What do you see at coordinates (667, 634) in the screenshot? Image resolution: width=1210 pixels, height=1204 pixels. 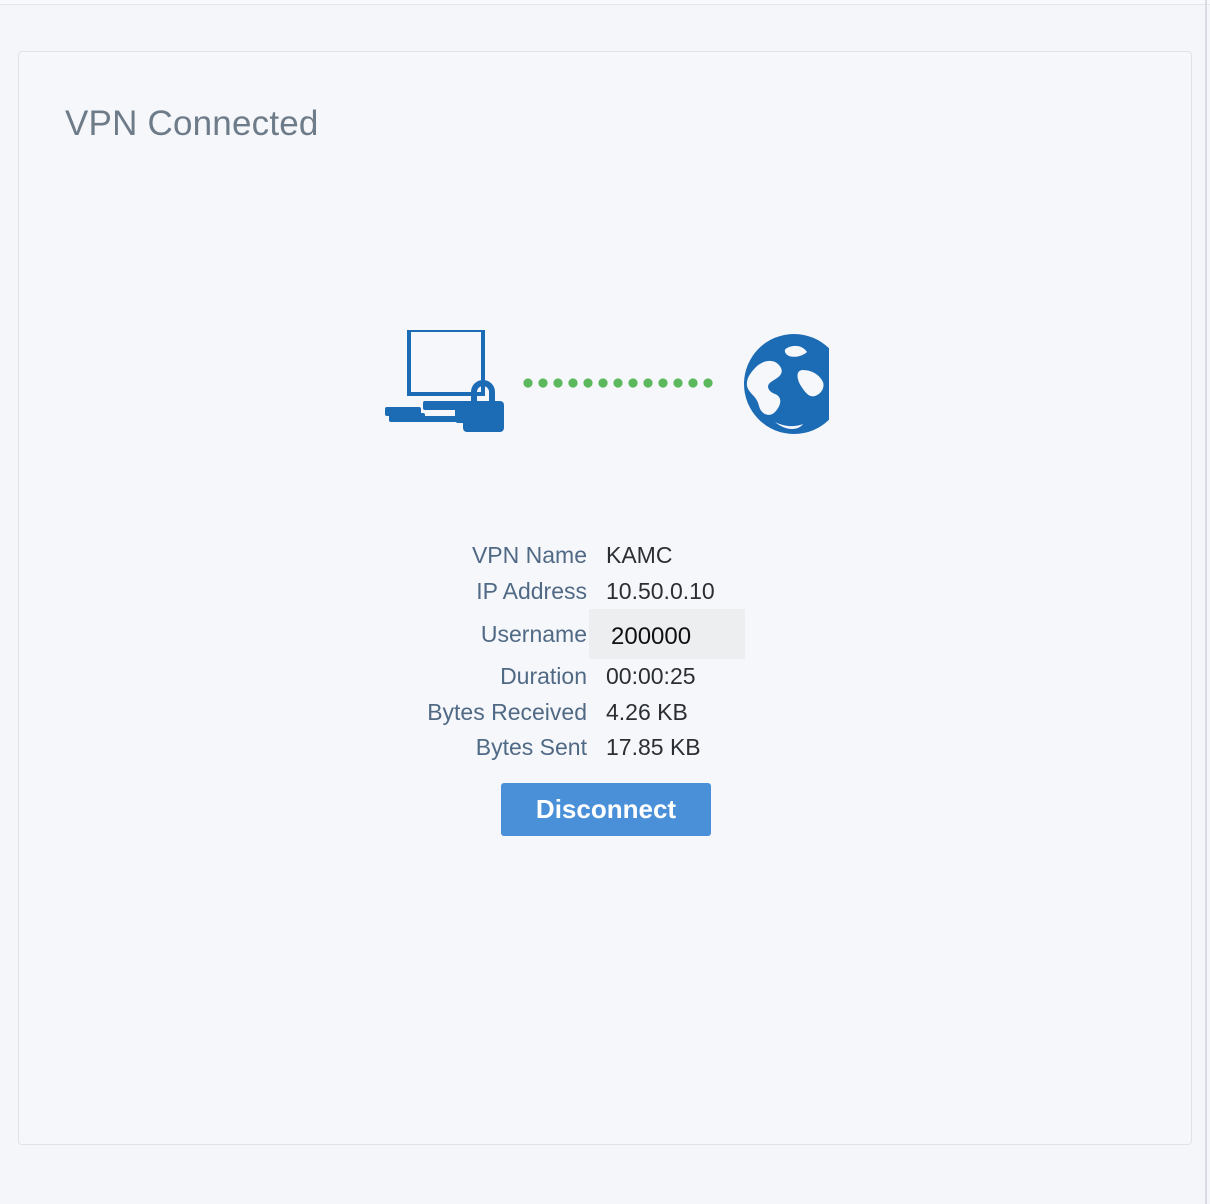 I see `username-value: 200000` at bounding box center [667, 634].